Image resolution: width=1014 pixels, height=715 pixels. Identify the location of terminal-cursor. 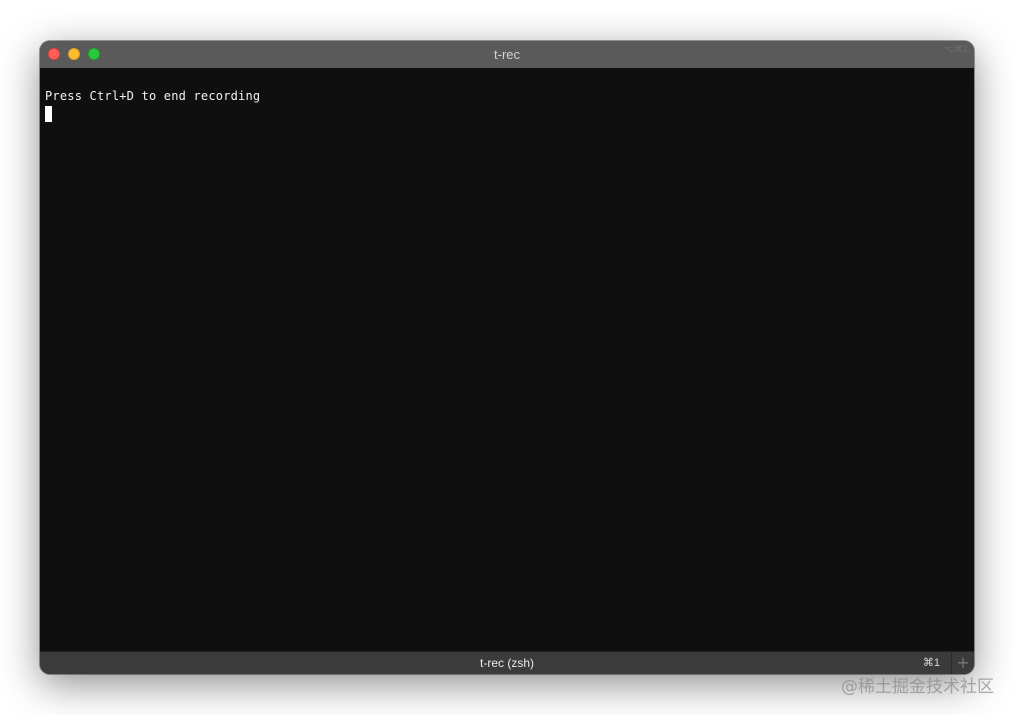
(48, 114).